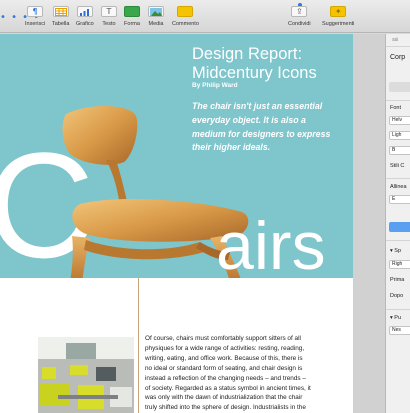 This screenshot has height=413, width=410. What do you see at coordinates (299, 11) in the screenshot?
I see `share-icon: ⇪` at bounding box center [299, 11].